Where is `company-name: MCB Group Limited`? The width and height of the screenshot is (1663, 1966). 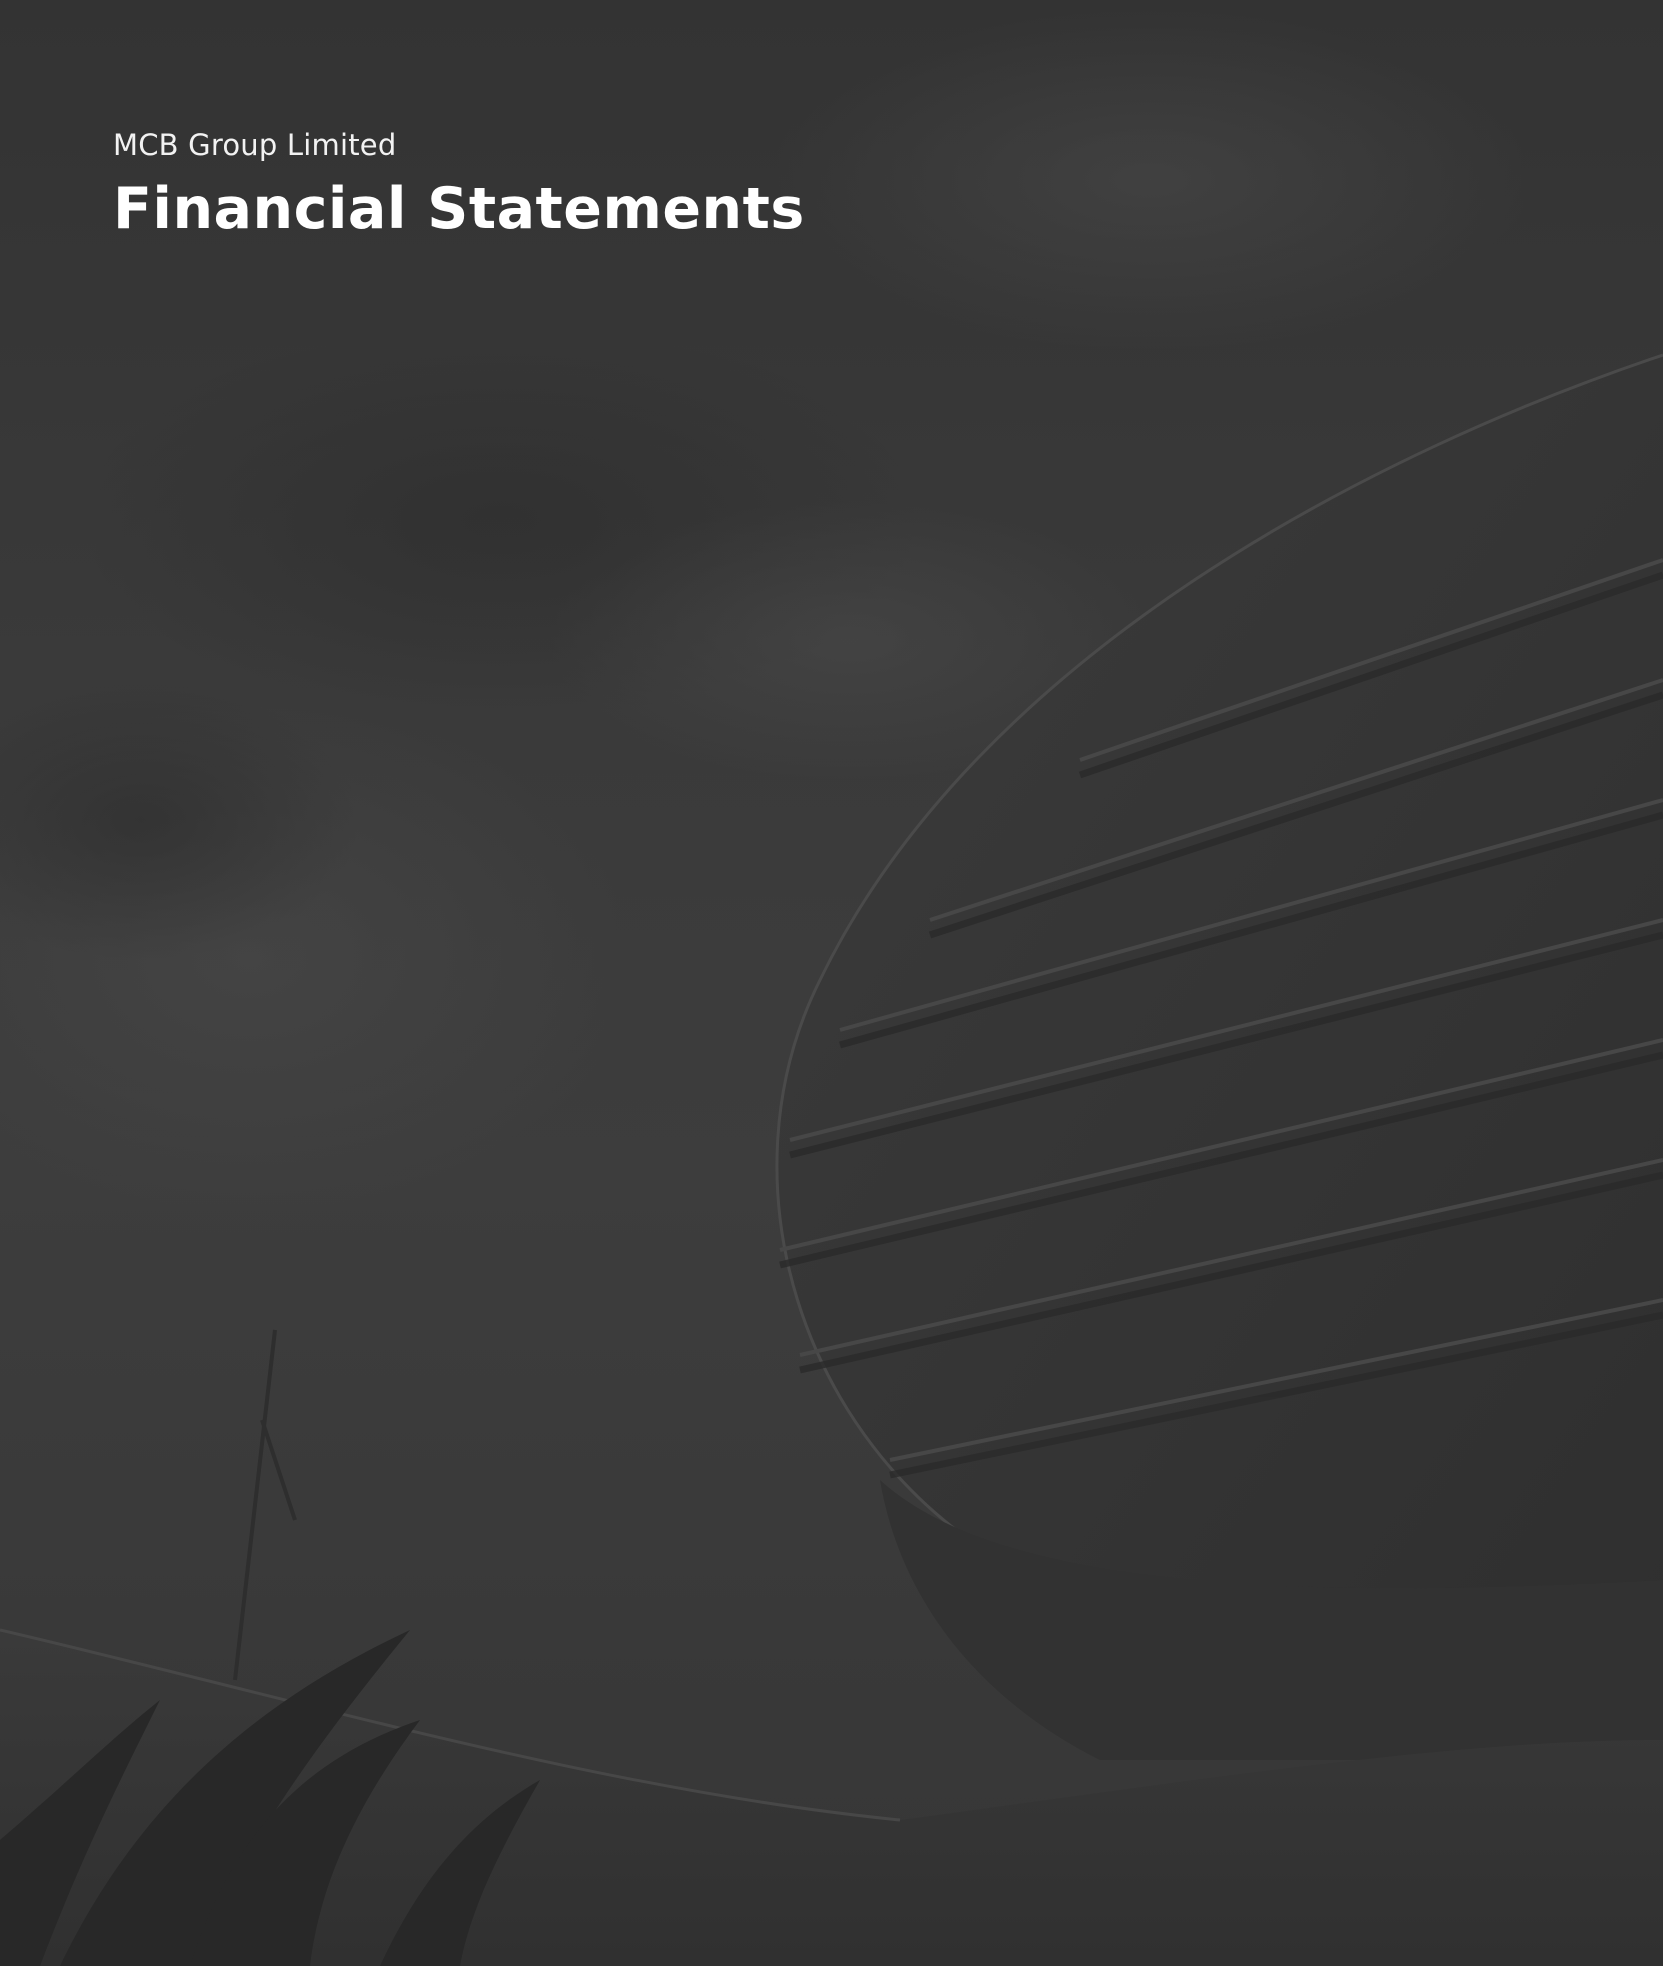 company-name: MCB Group Limited is located at coordinates (255, 145).